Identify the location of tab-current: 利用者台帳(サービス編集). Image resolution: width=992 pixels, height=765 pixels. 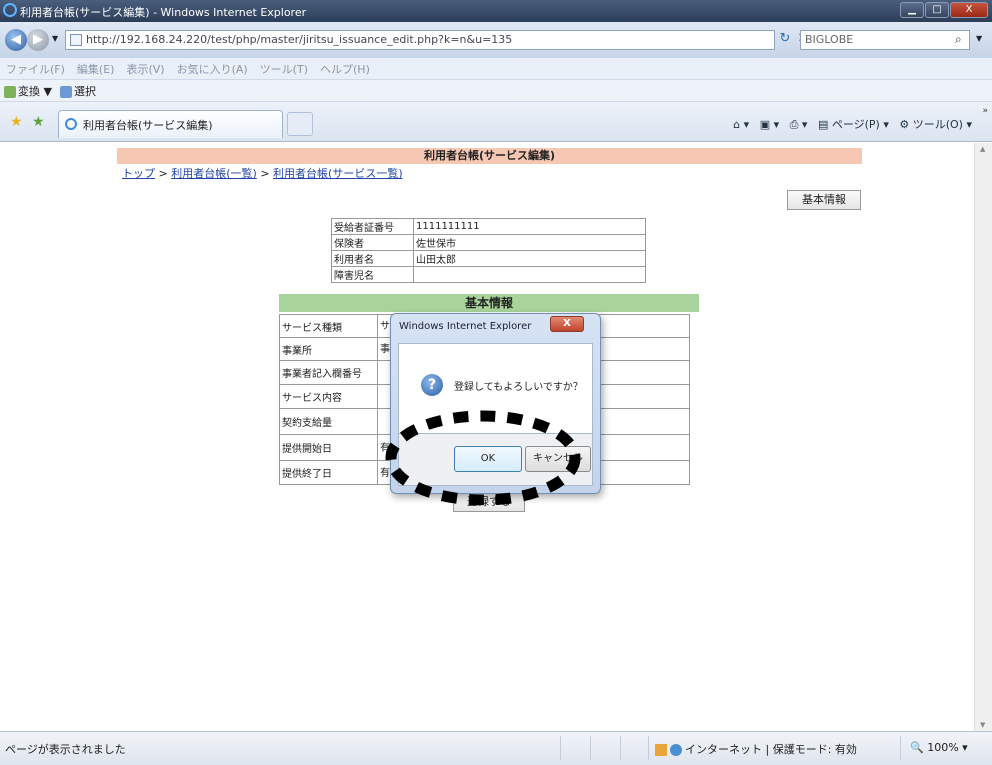
(170, 124).